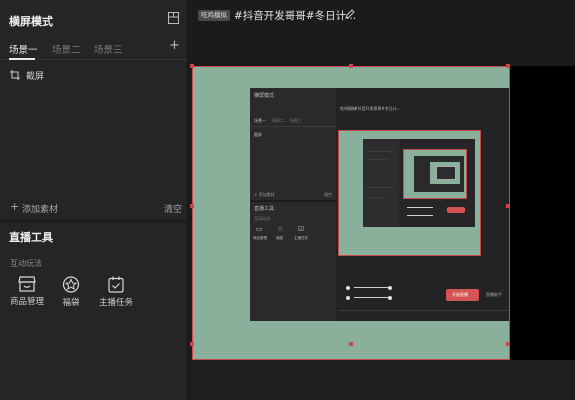  What do you see at coordinates (26, 302) in the screenshot?
I see `tool-shop-label: 商品管理` at bounding box center [26, 302].